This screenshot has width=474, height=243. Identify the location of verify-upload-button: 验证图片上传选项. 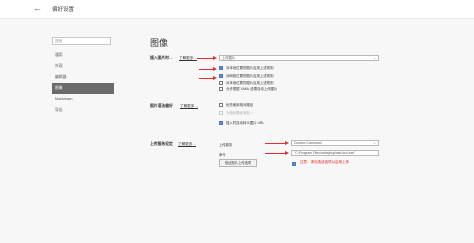
(238, 163).